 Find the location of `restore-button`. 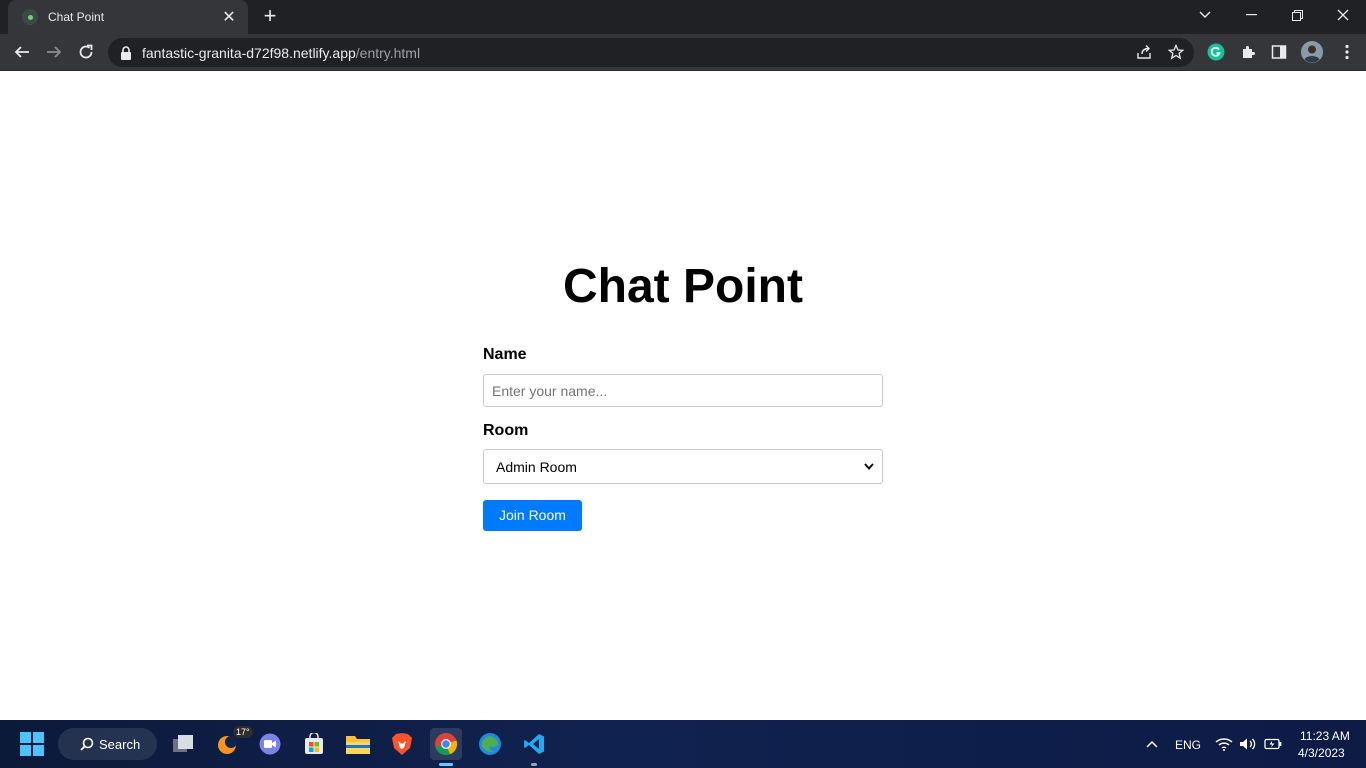

restore-button is located at coordinates (1297, 15).